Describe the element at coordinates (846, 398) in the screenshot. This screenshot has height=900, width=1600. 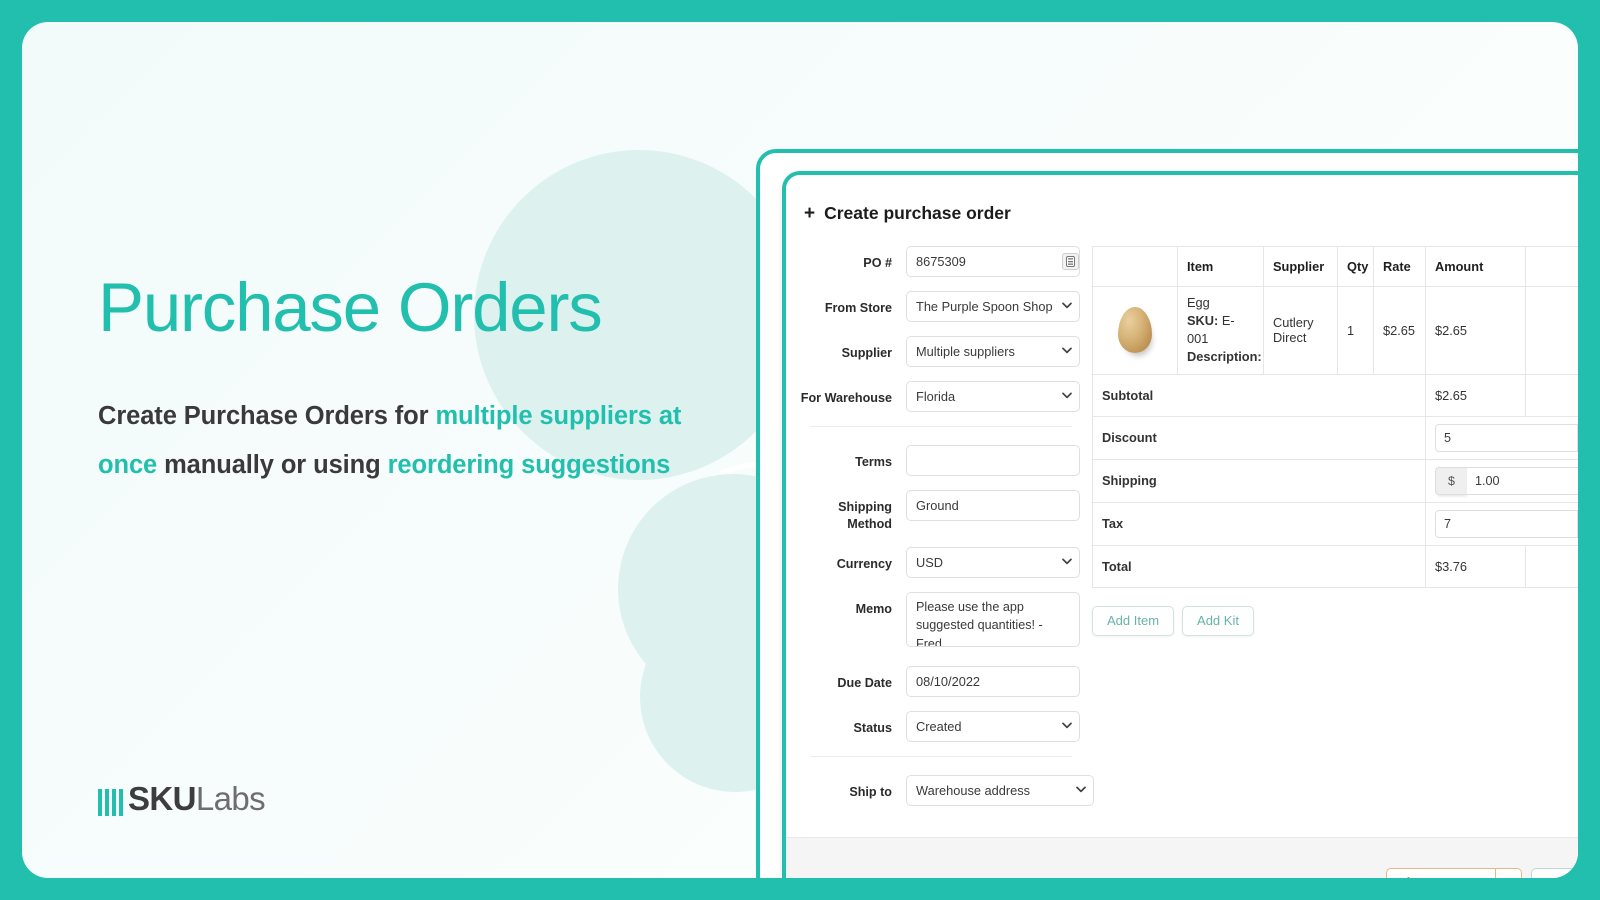
I see `label-for-warehouse: For Warehouse` at that location.